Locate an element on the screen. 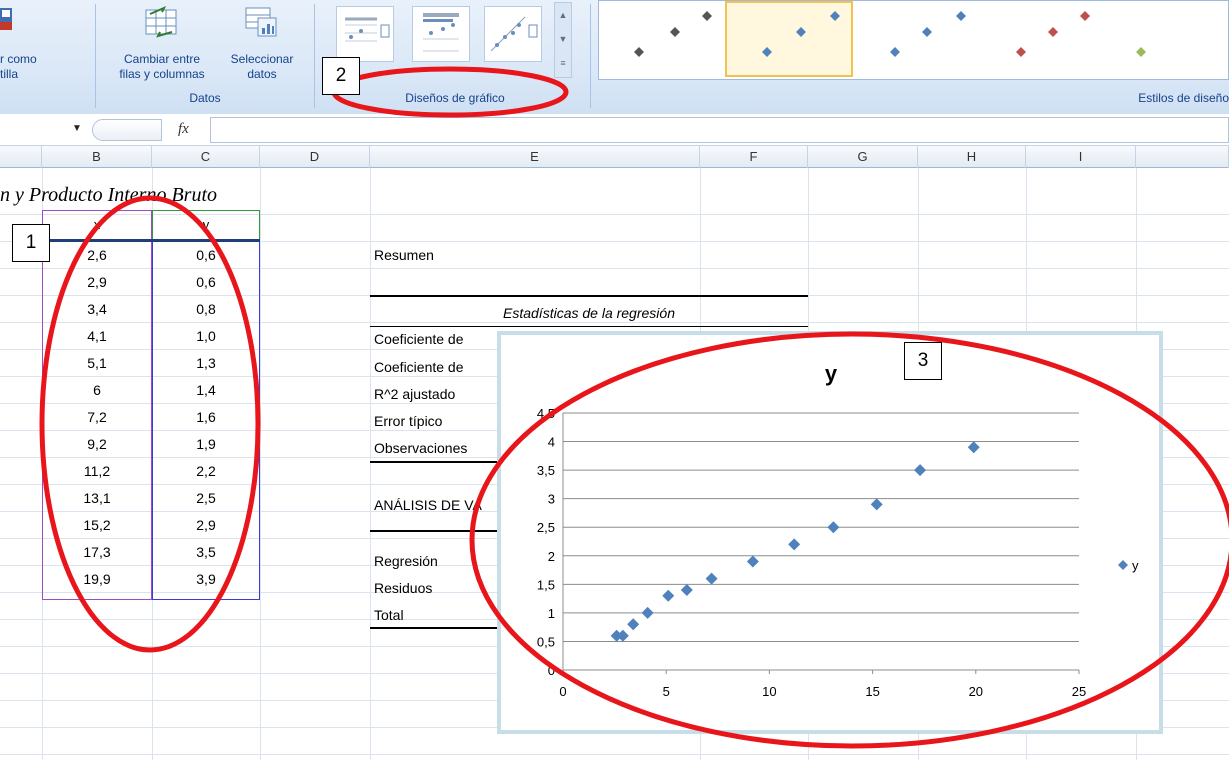 The width and height of the screenshot is (1229, 760). fx-button: fx is located at coordinates (183, 129).